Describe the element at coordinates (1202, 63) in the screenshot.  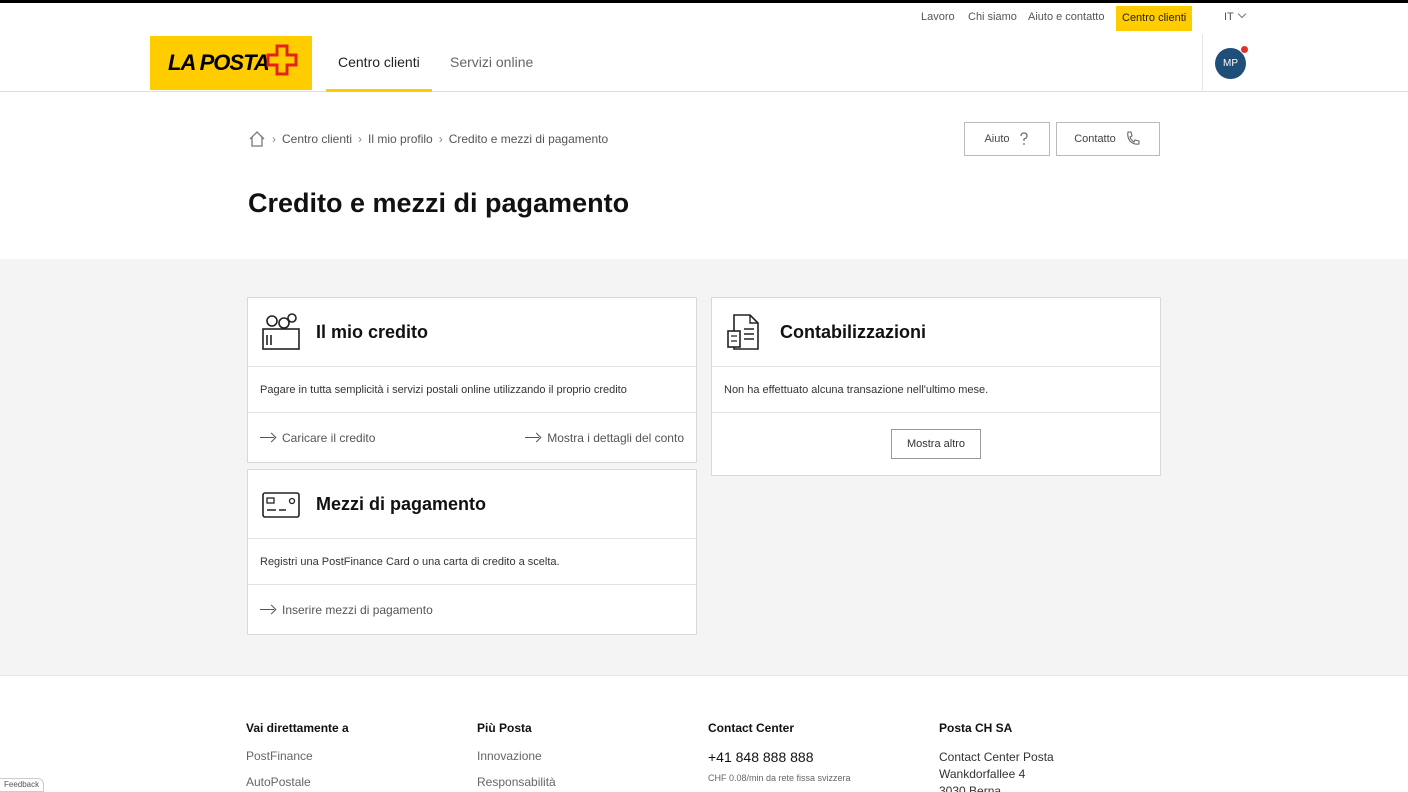
I see `nav-divider` at that location.